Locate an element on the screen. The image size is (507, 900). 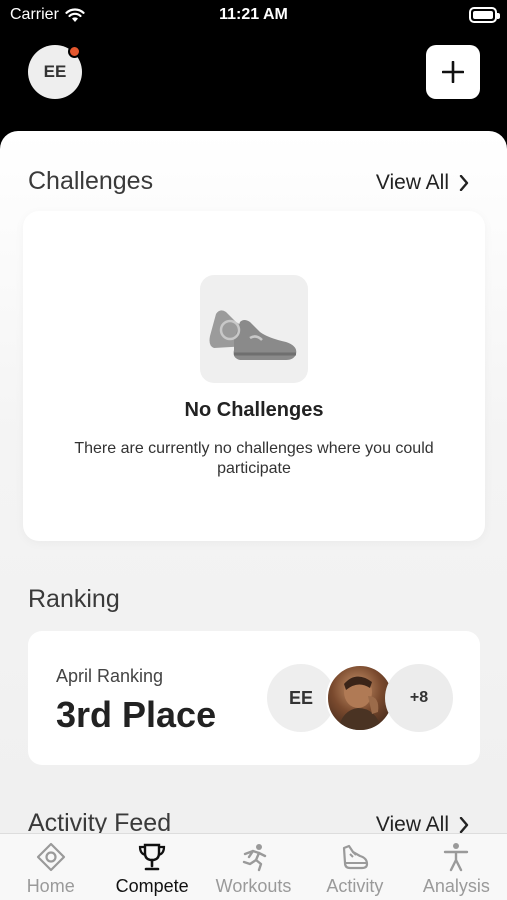
participant-initials: EE is located at coordinates (300, 697).